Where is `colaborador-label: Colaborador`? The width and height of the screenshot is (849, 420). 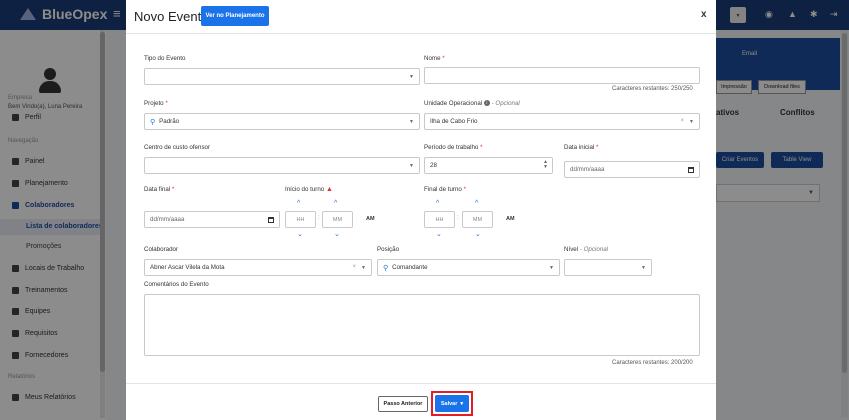 colaborador-label: Colaborador is located at coordinates (161, 249).